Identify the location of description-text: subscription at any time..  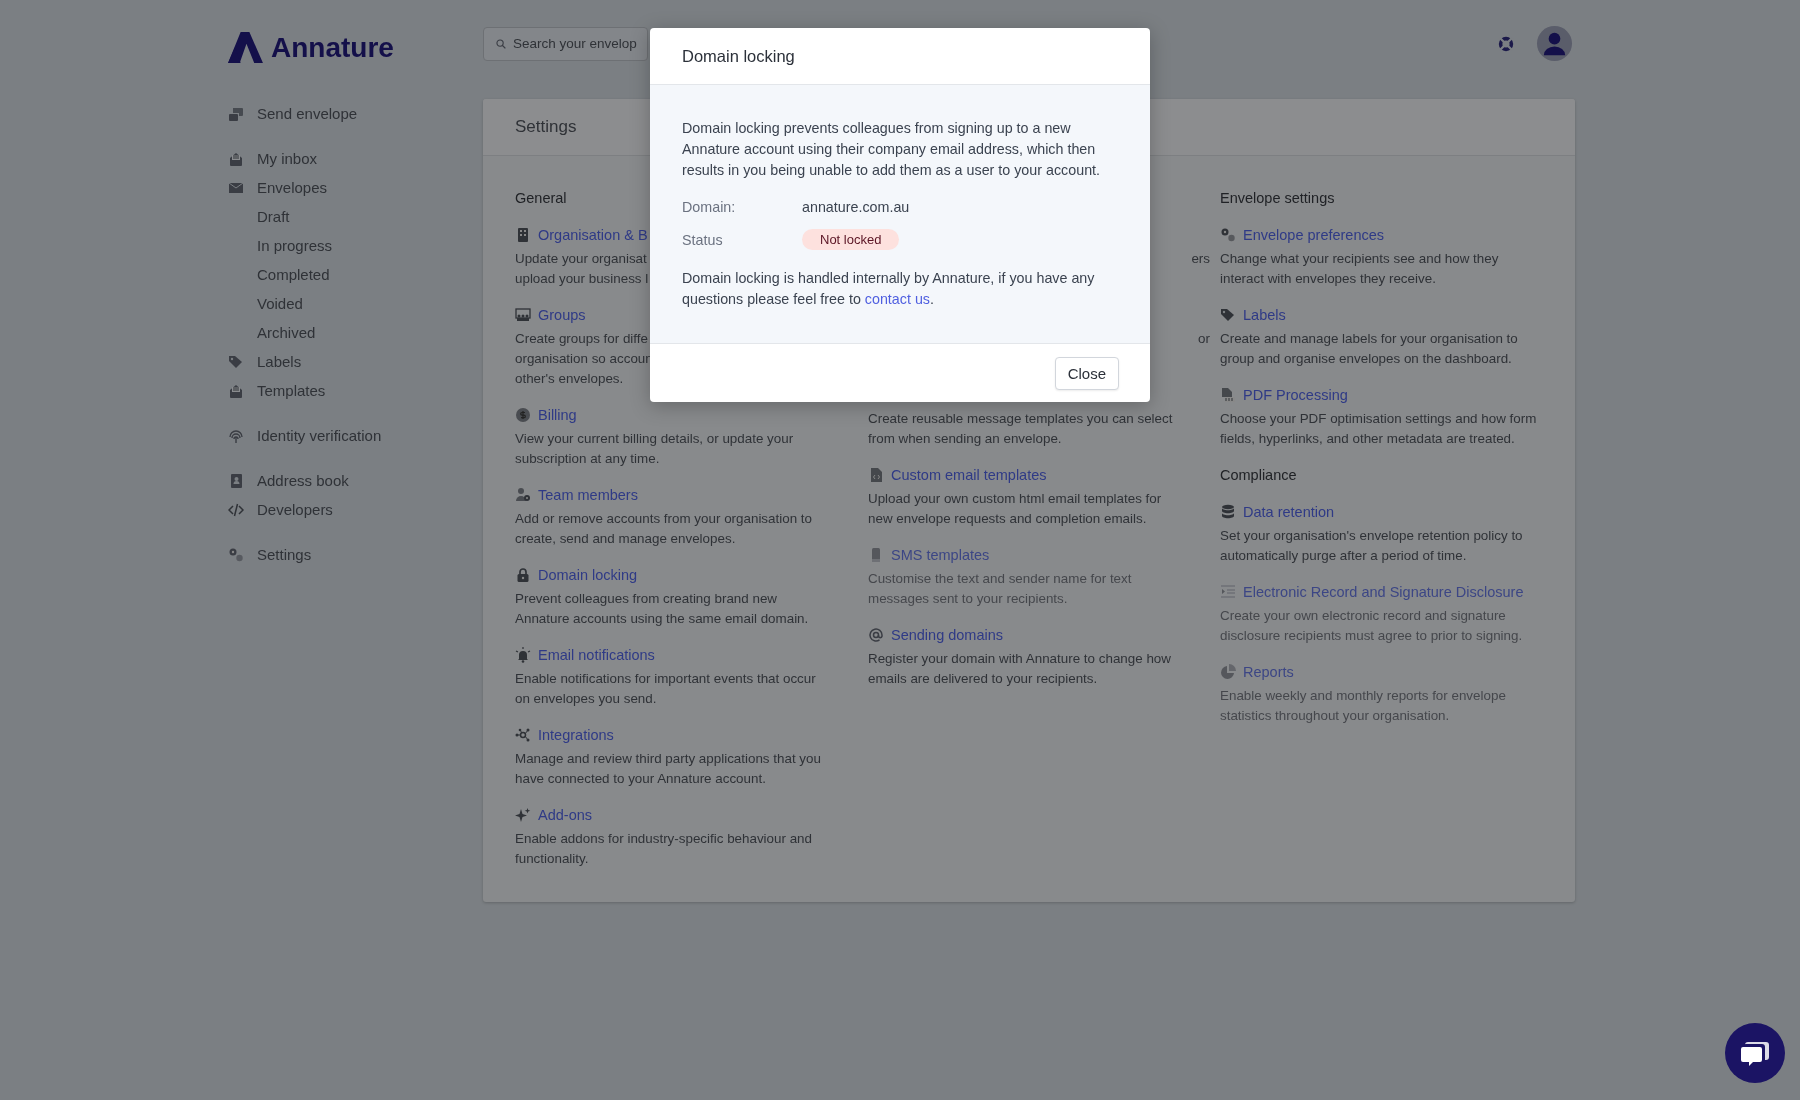
(587, 459).